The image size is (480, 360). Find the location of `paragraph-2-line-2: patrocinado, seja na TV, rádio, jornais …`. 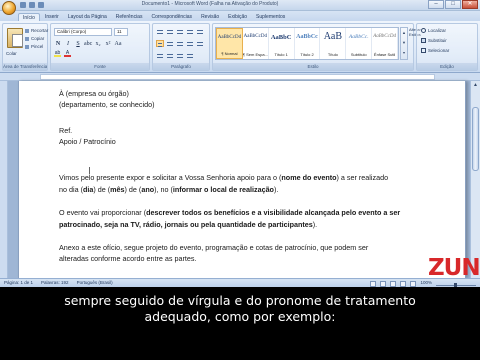

paragraph-2-line-2: patrocinado, seja na TV, rádio, jornais … is located at coordinates (188, 224).